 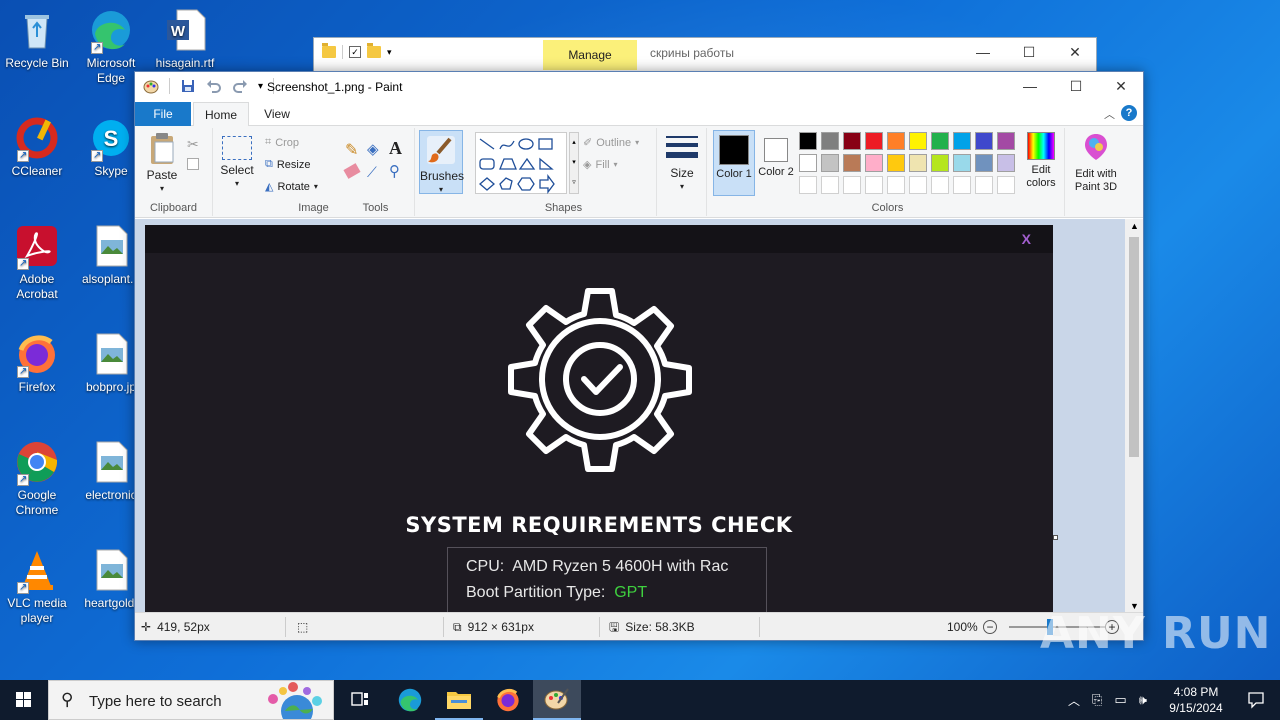 What do you see at coordinates (389, 52) in the screenshot?
I see `chevron-down-icon: ▾` at bounding box center [389, 52].